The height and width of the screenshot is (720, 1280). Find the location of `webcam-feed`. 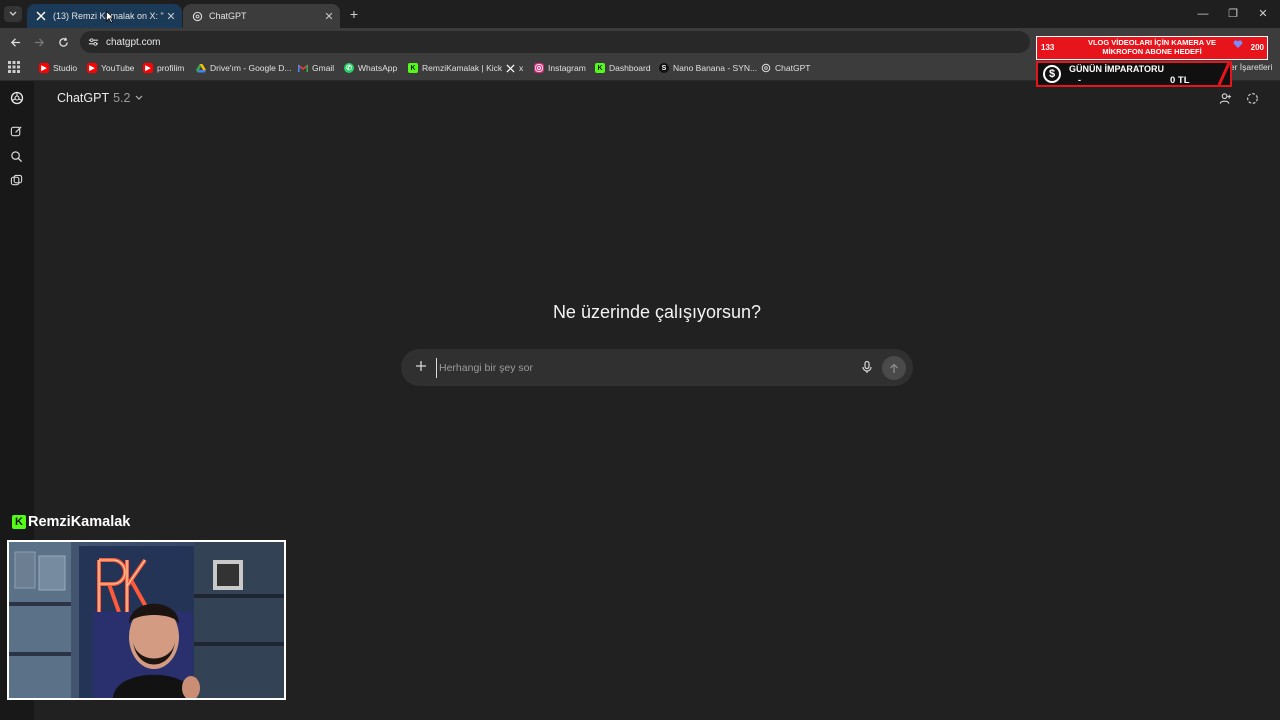

webcam-feed is located at coordinates (146, 620).